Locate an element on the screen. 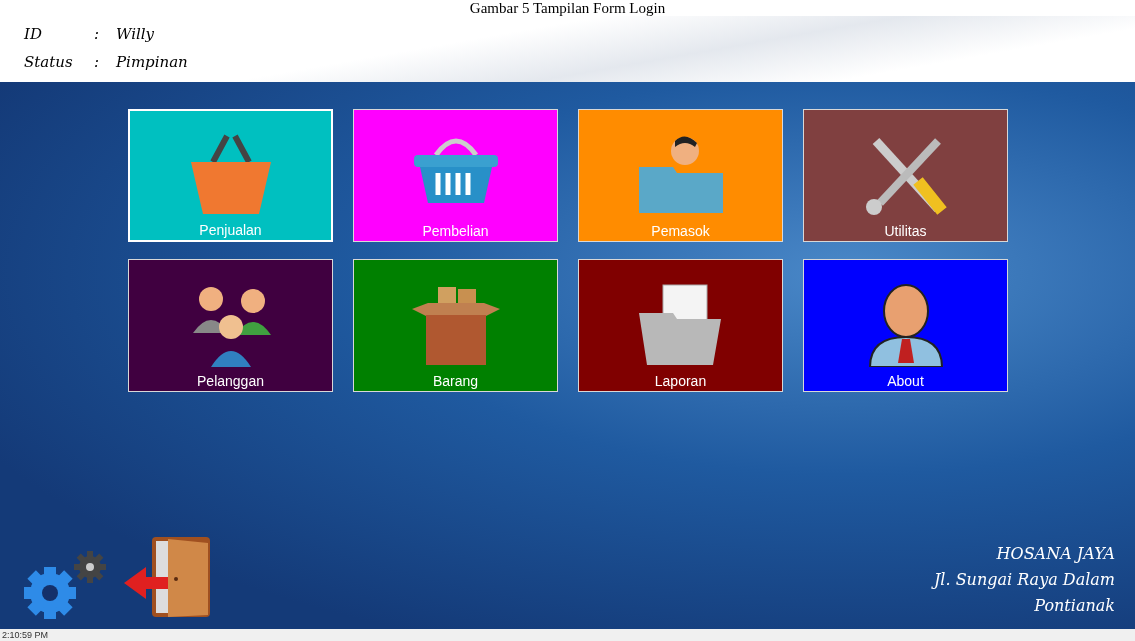 The height and width of the screenshot is (641, 1135). menu-tile: Laporan is located at coordinates (680, 325).